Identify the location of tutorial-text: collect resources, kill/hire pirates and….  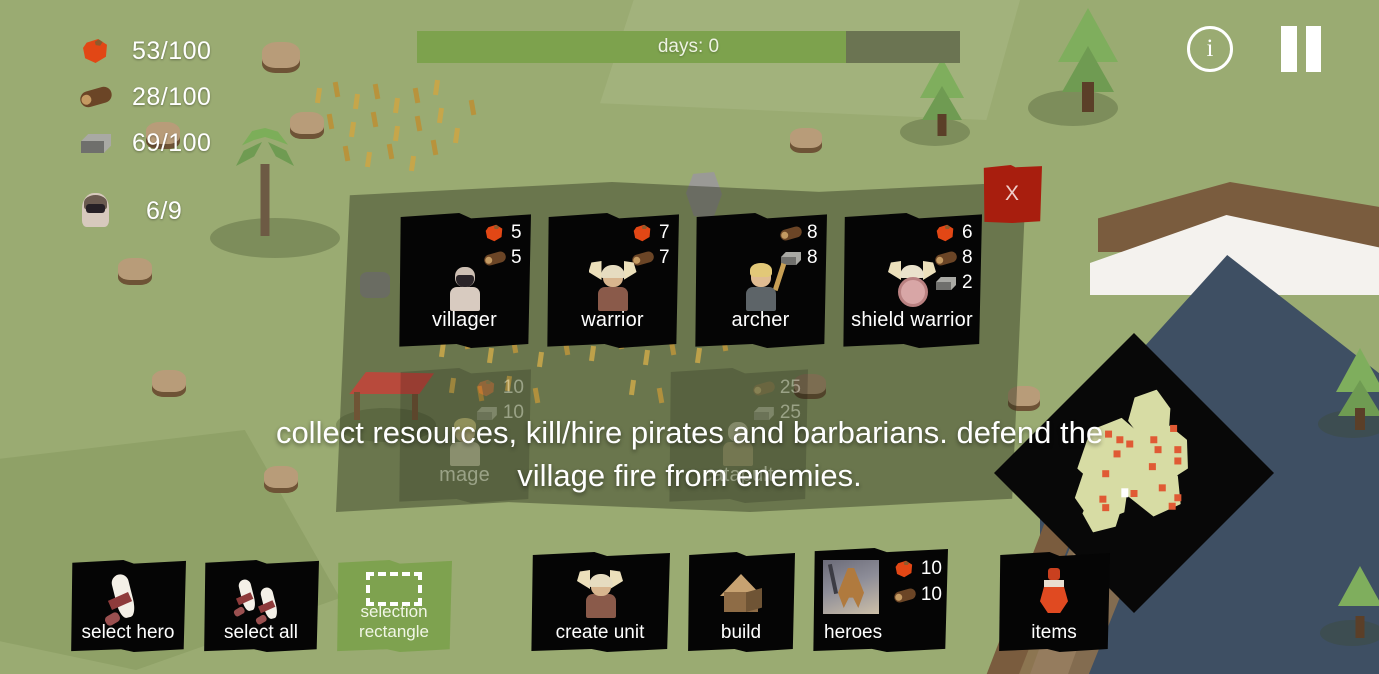
(689, 454).